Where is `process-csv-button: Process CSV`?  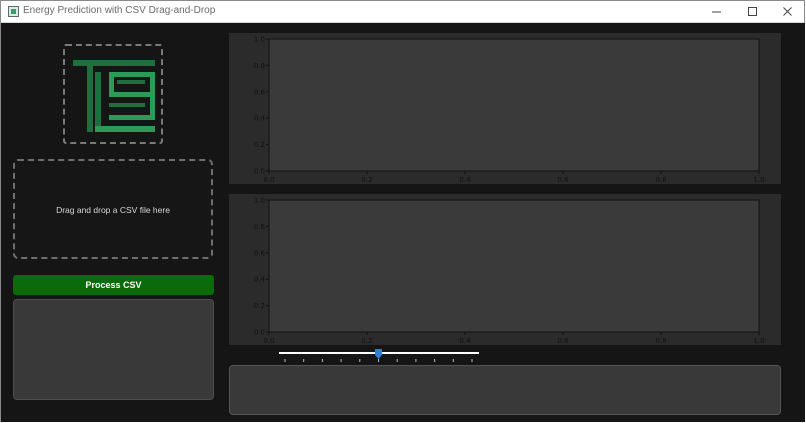 process-csv-button: Process CSV is located at coordinates (113, 285).